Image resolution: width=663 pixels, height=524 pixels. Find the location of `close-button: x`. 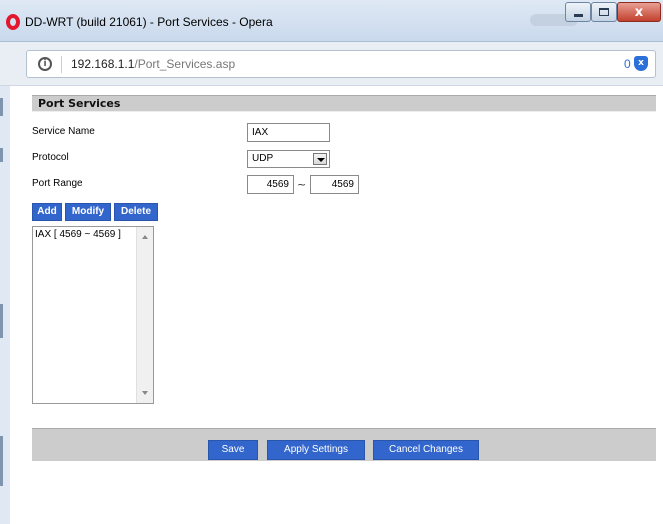

close-button: x is located at coordinates (639, 12).